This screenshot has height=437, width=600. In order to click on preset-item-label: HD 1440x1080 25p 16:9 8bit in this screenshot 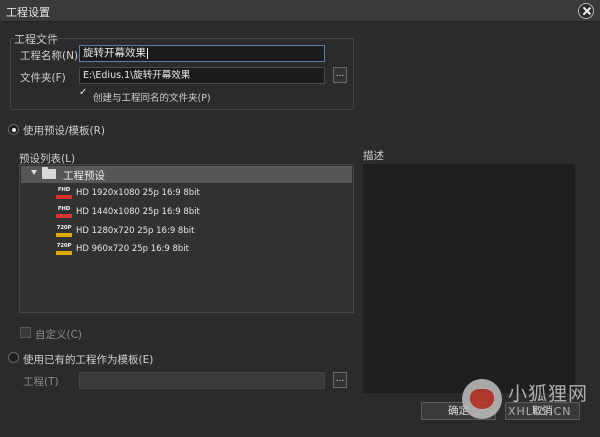, I will do `click(138, 212)`.